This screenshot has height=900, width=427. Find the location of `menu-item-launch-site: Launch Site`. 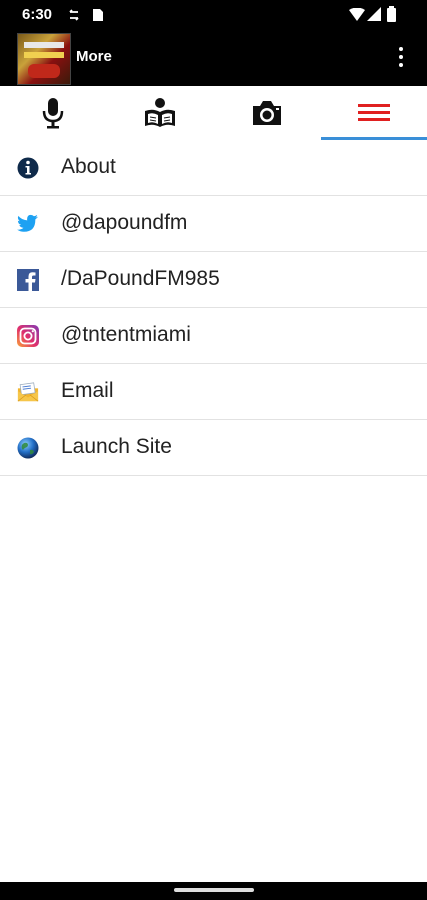

menu-item-launch-site: Launch Site is located at coordinates (213, 448).